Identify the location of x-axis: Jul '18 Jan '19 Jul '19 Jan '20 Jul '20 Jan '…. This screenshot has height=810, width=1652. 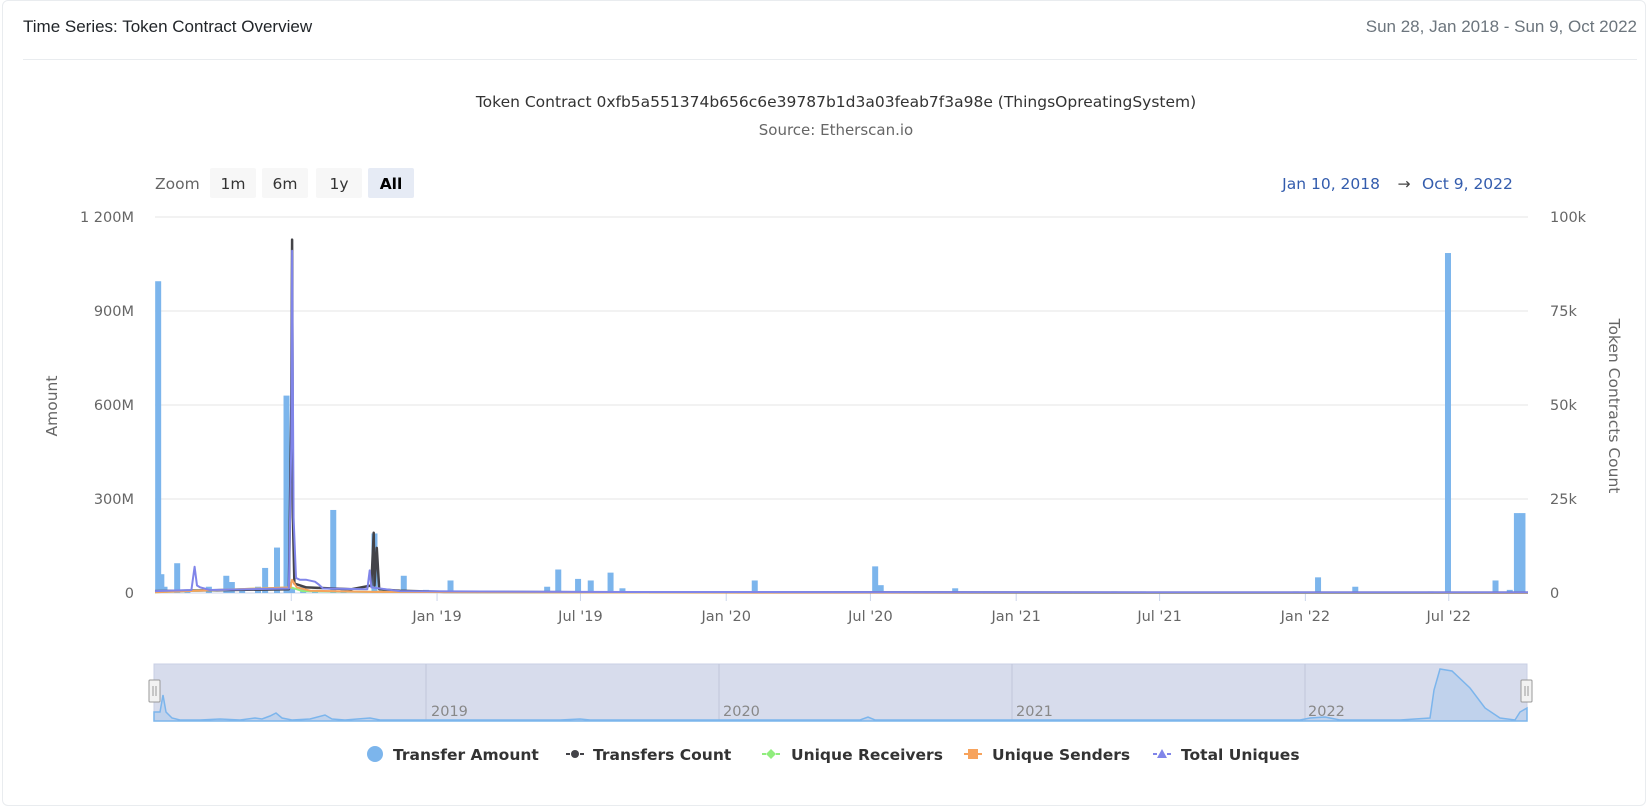
(869, 609).